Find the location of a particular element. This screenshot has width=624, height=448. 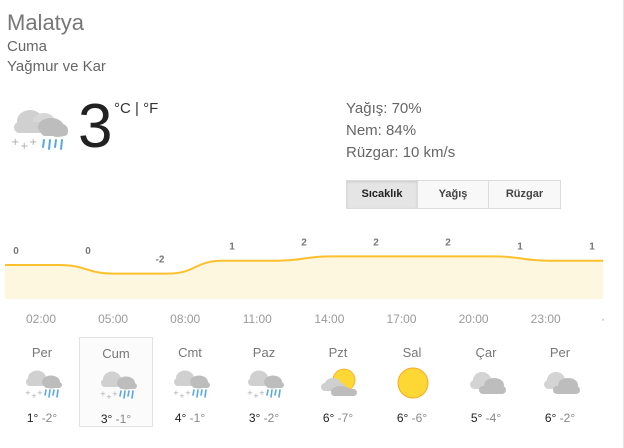

forecast-temps: 4° -1° is located at coordinates (190, 418).